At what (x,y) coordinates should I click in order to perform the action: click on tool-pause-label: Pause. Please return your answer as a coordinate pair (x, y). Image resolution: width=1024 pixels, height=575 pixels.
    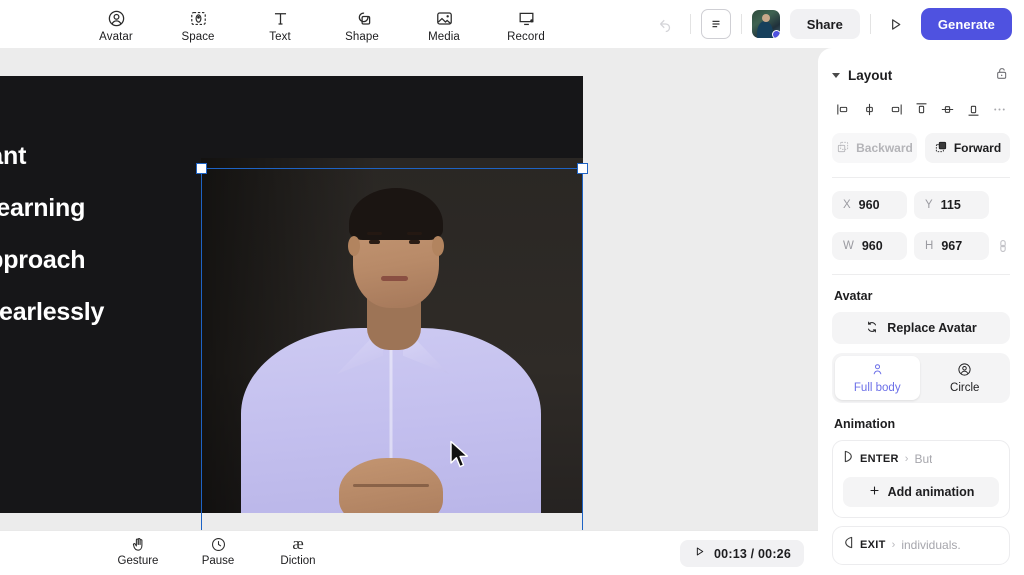
    Looking at the image, I should click on (218, 561).